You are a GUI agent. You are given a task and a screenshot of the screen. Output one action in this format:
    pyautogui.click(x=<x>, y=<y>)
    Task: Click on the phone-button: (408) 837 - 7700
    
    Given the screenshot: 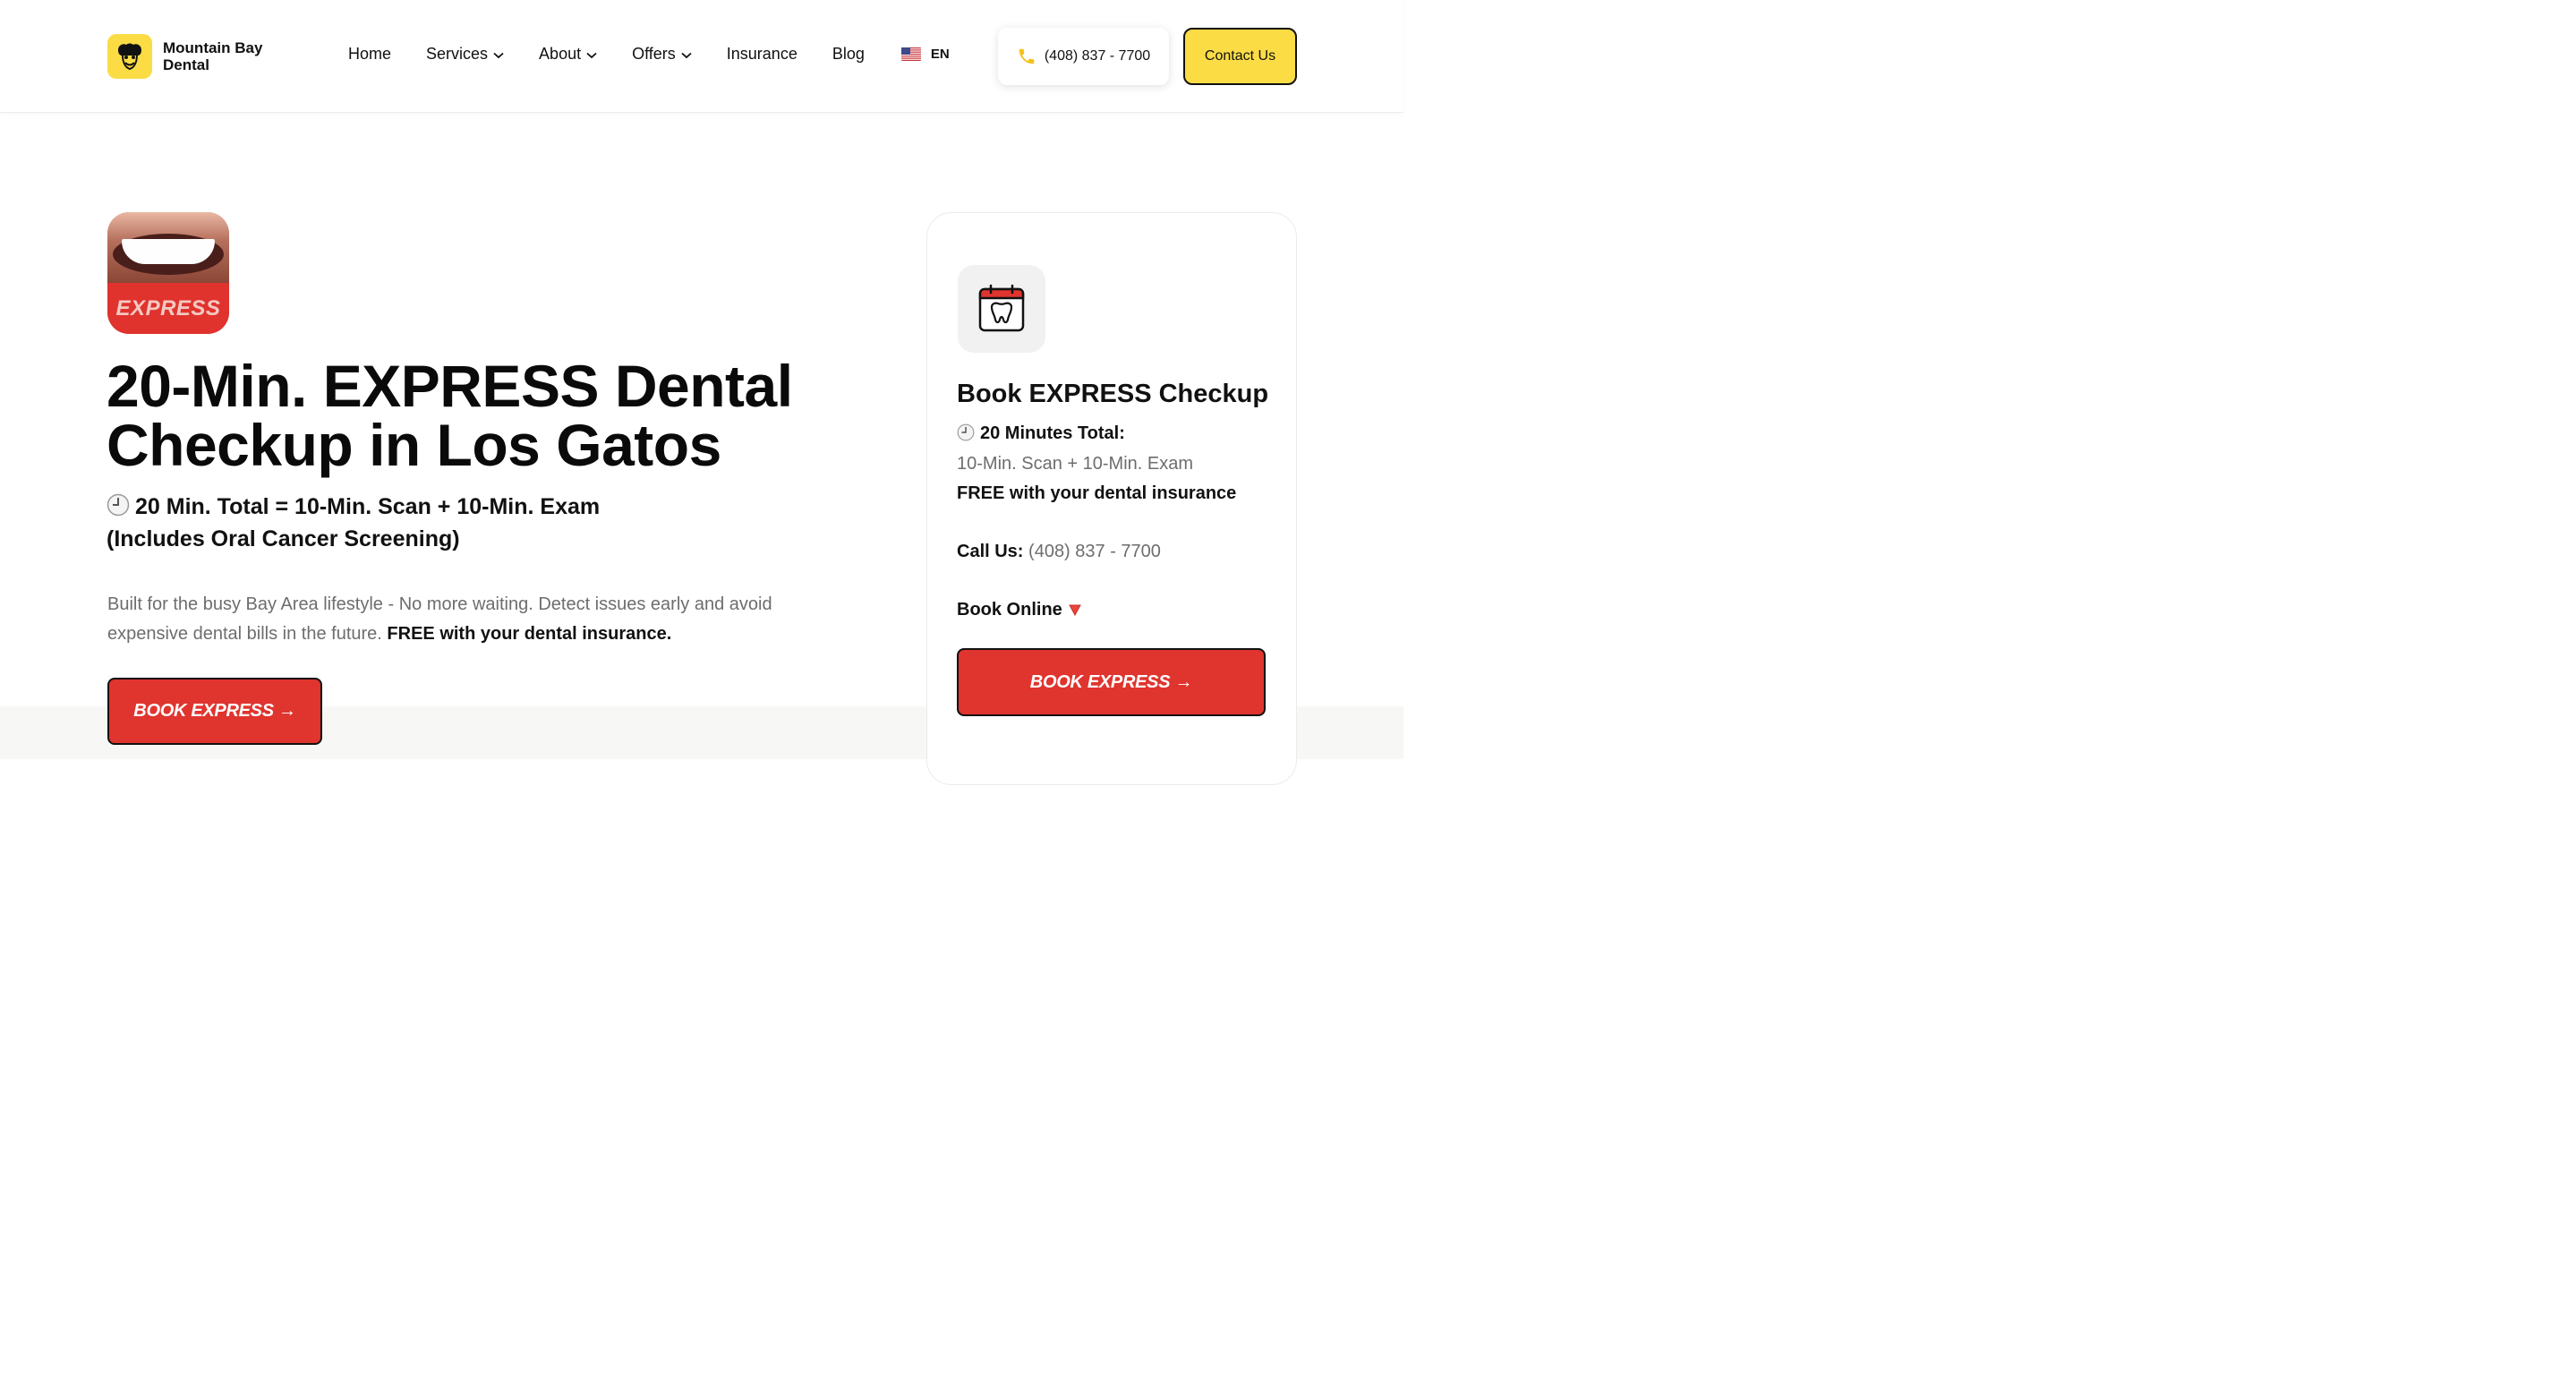 What is the action you would take?
    pyautogui.click(x=1083, y=56)
    